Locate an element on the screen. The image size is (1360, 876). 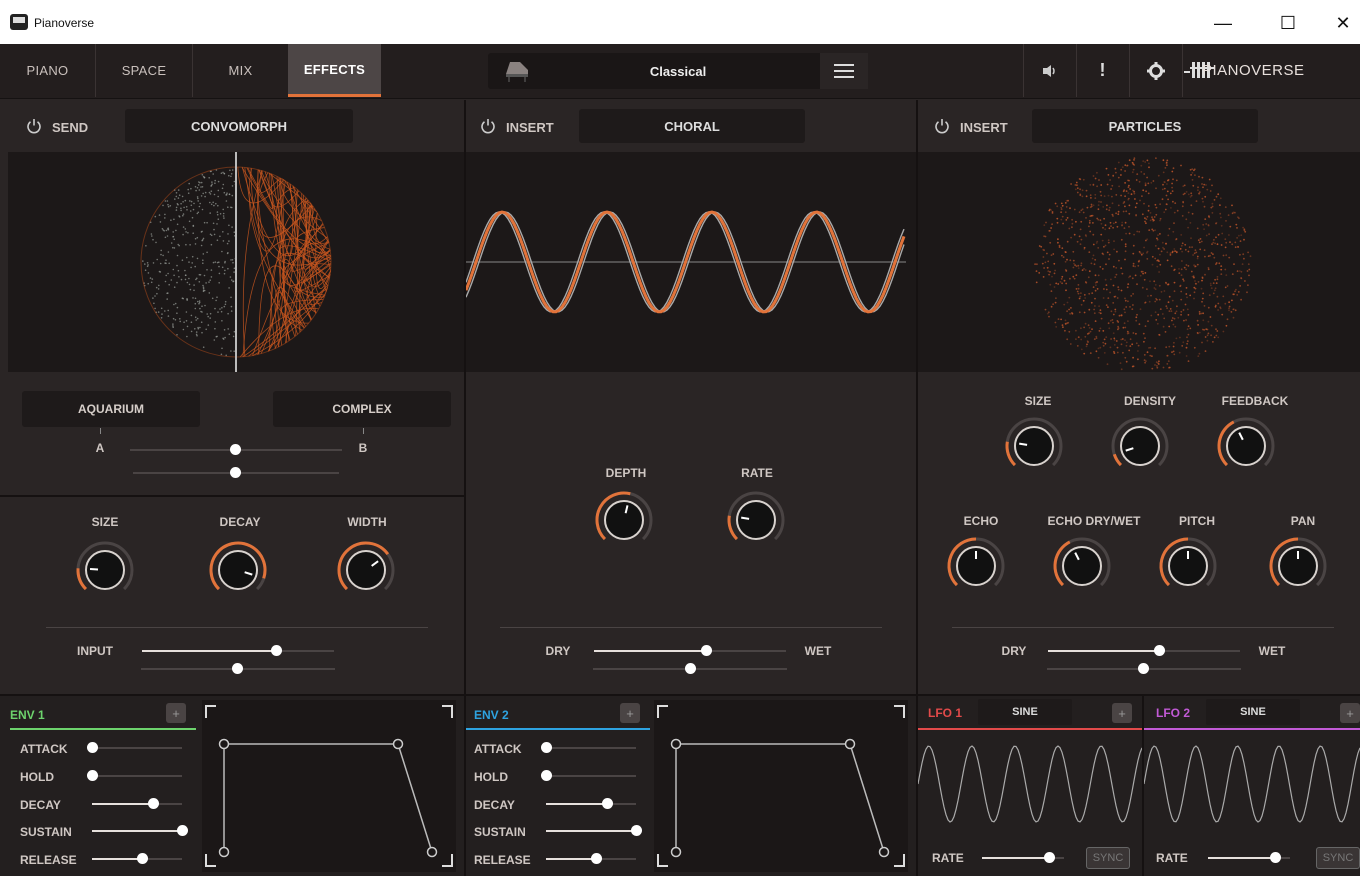
feedback-knob is located at coordinates (1246, 446).